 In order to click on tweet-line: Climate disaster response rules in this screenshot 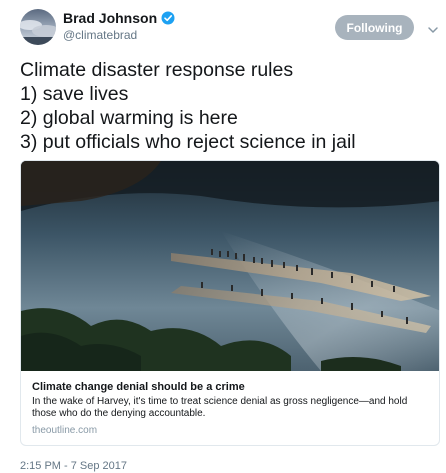, I will do `click(157, 70)`.